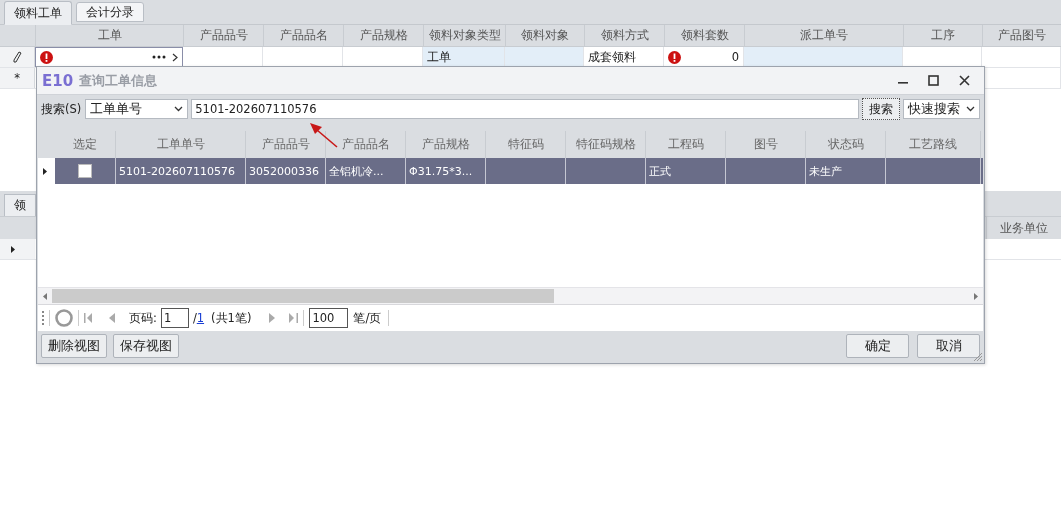  I want to click on next-page-icon, so click(272, 318).